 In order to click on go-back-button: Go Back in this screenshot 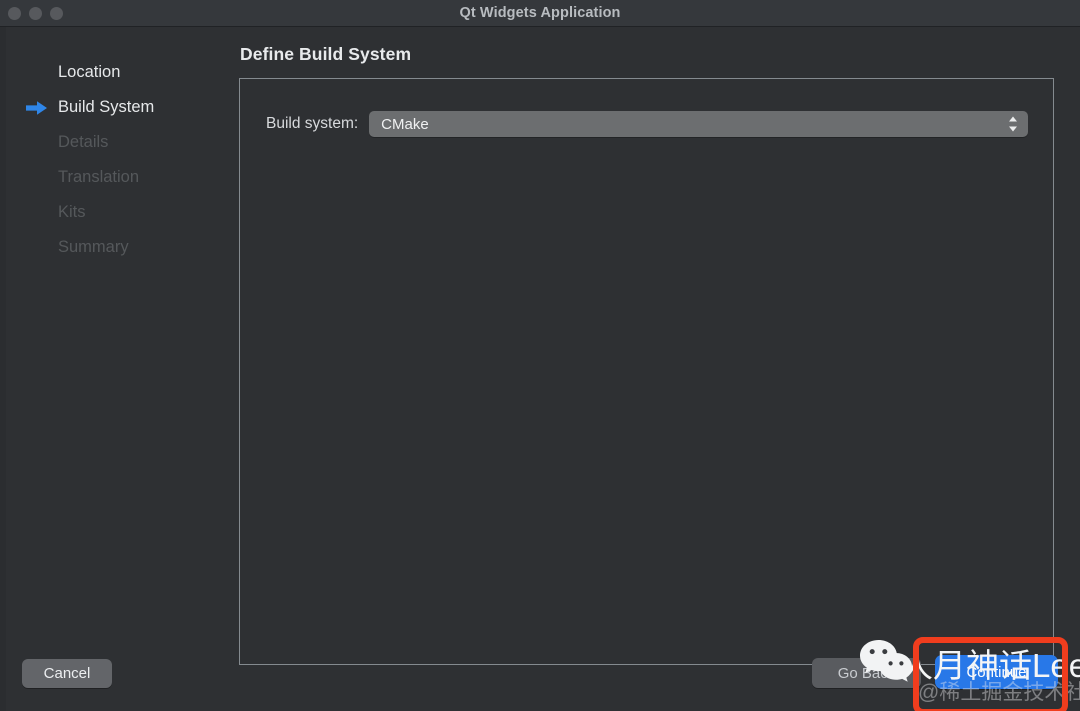, I will do `click(866, 673)`.